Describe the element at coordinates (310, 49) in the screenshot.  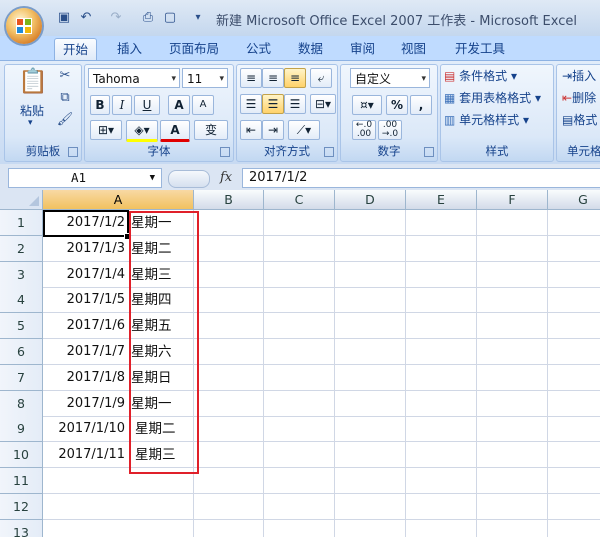
I see `tab-data: 数据` at that location.